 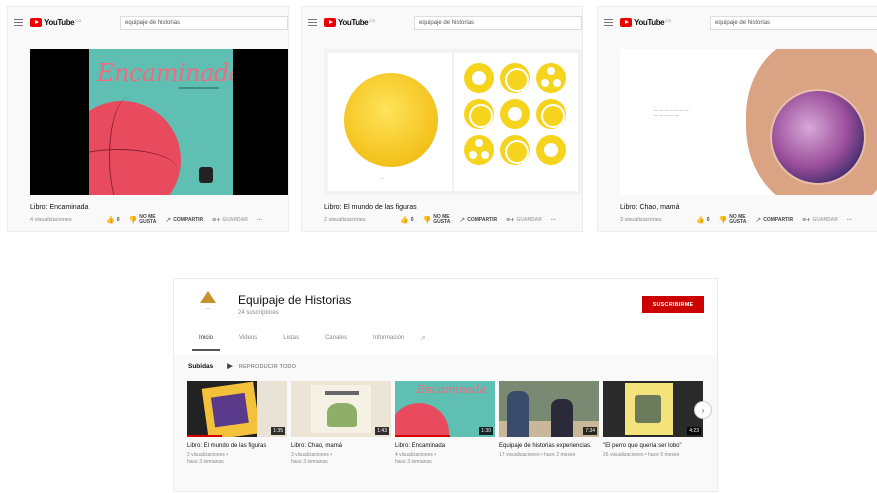 What do you see at coordinates (208, 307) in the screenshot?
I see `avatar-logo-text: —` at bounding box center [208, 307].